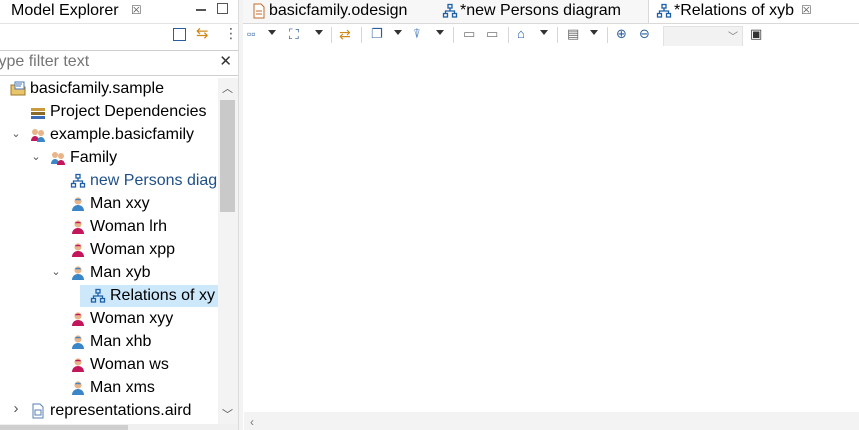 The height and width of the screenshot is (430, 859). I want to click on family-icon, so click(58, 158).